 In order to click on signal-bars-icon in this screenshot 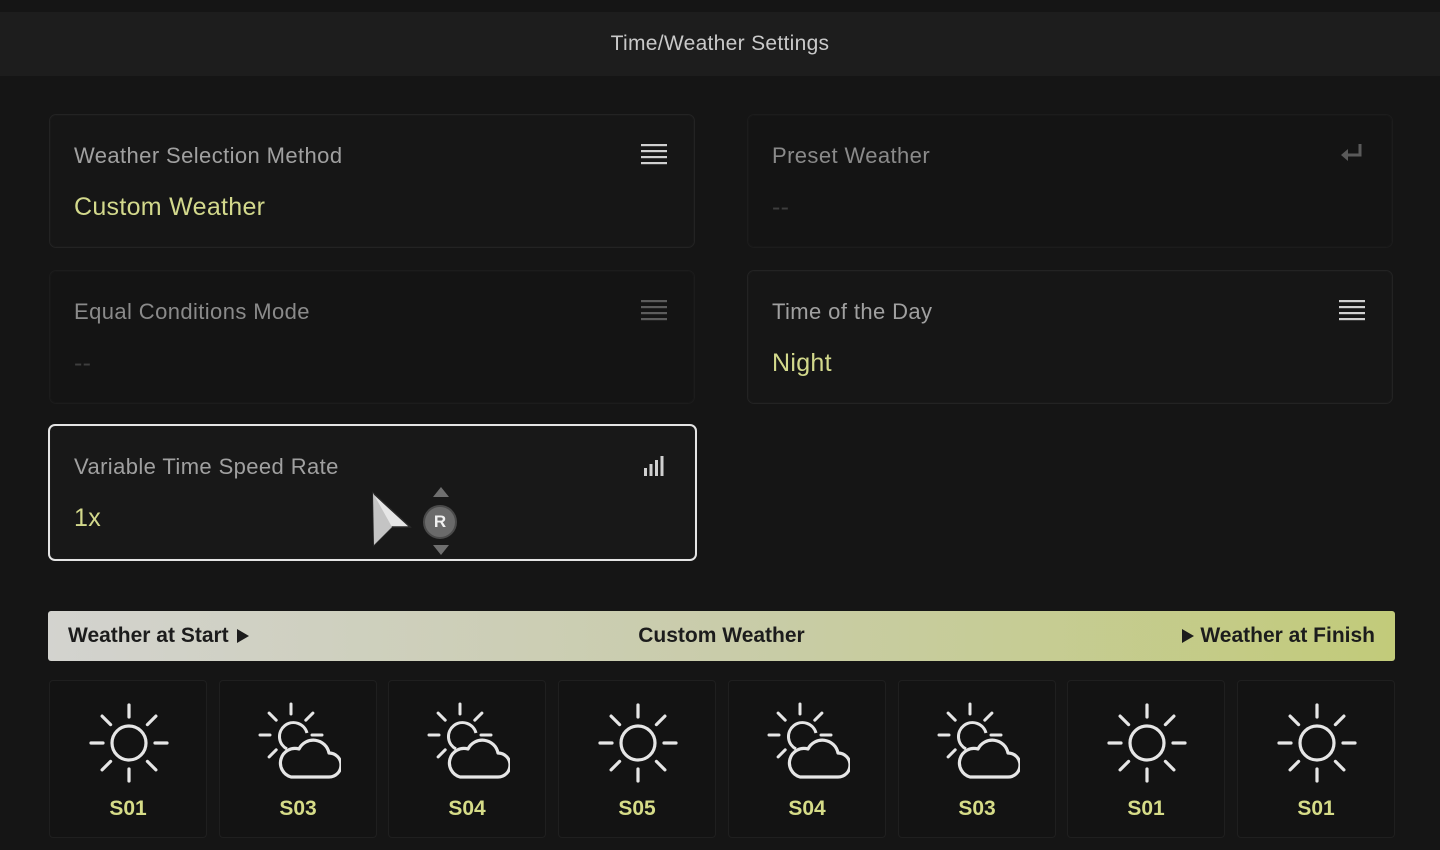, I will do `click(654, 466)`.